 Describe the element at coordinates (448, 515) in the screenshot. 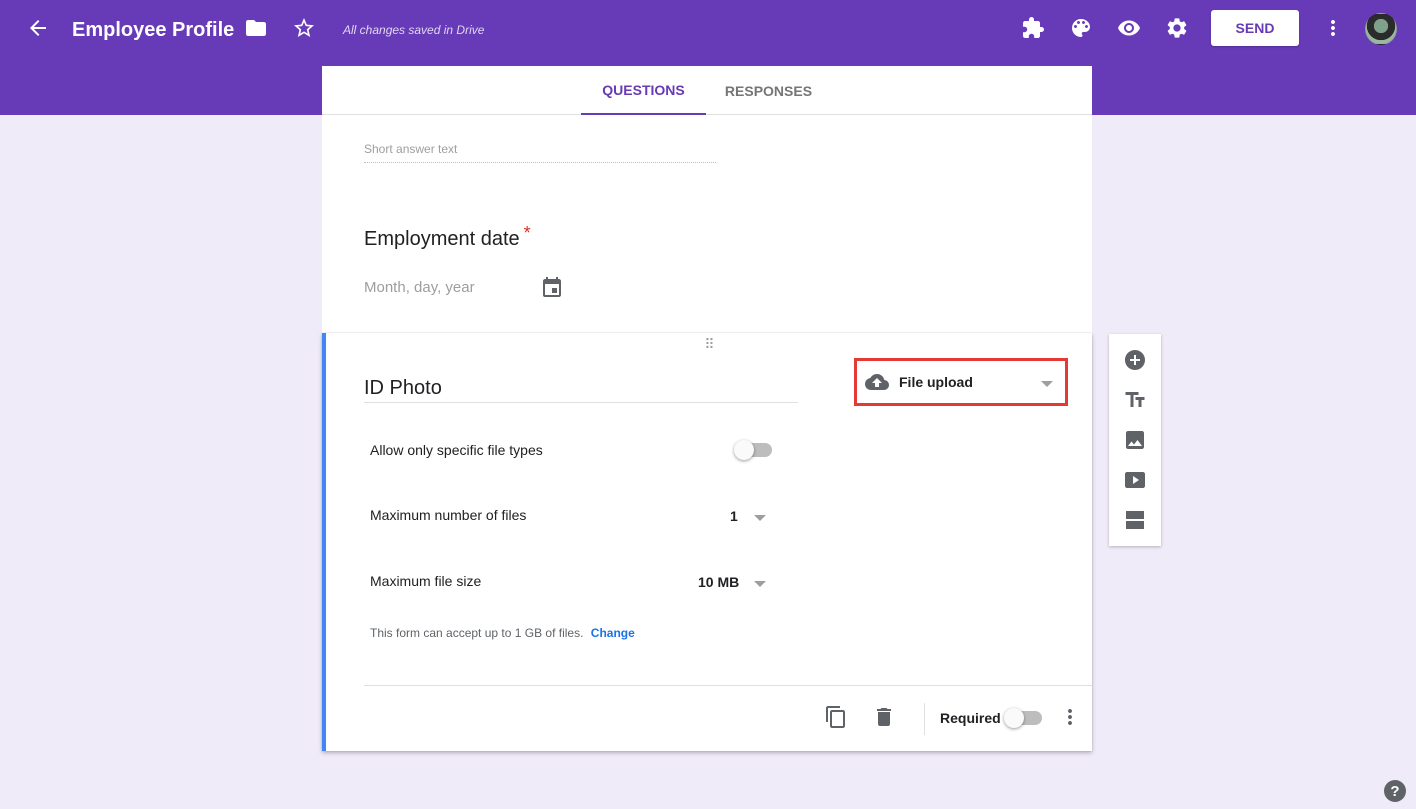

I see `max-files-label: Maximum number of files` at that location.